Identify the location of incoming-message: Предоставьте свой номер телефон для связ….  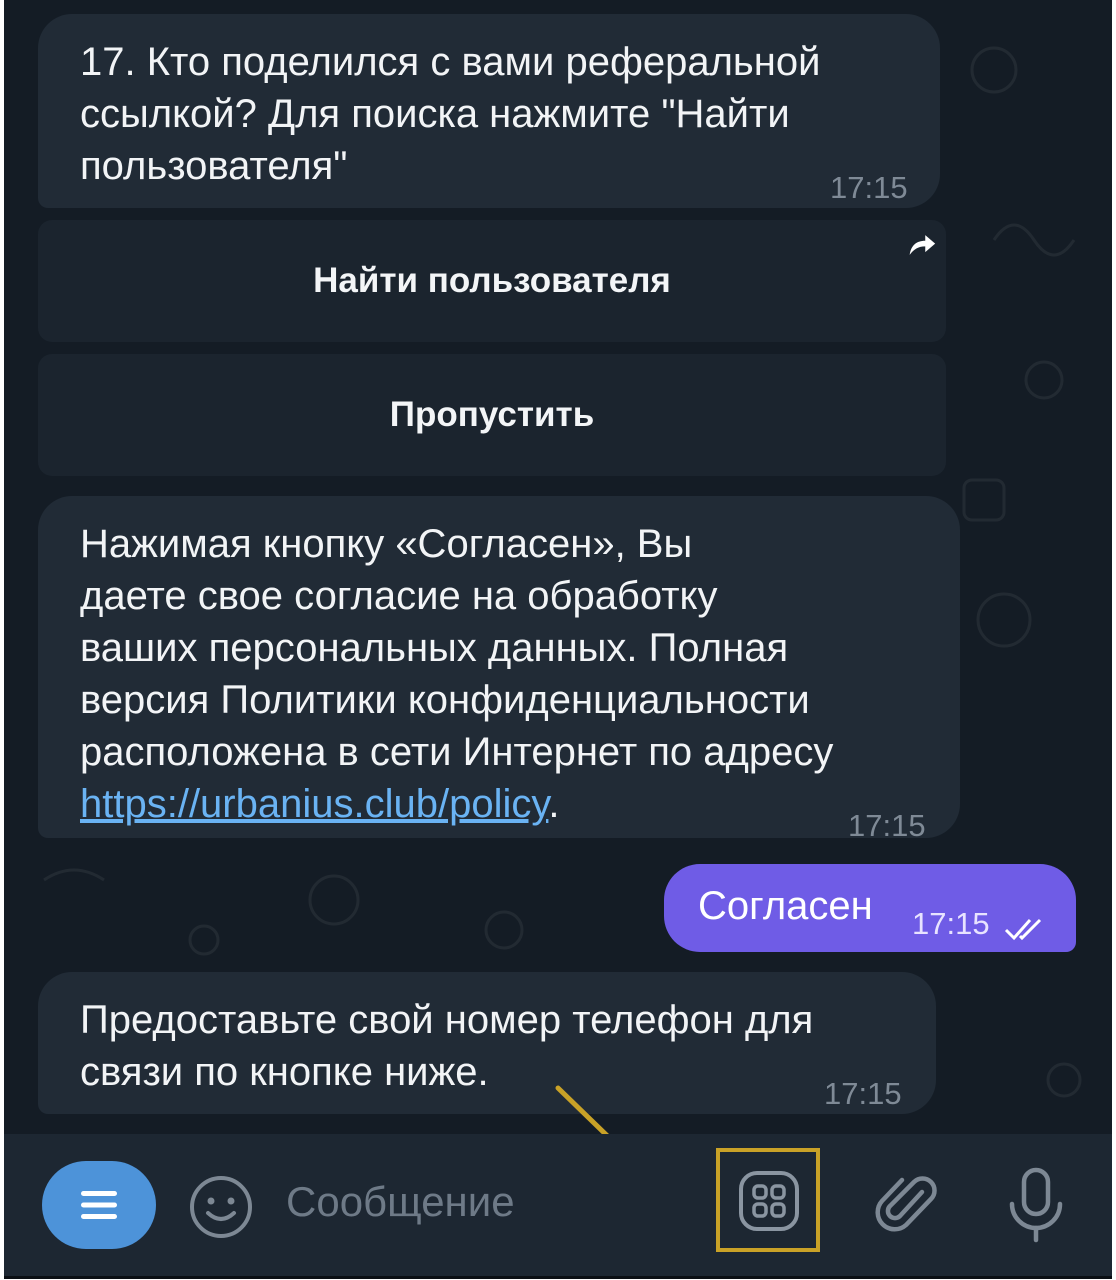
(487, 1043).